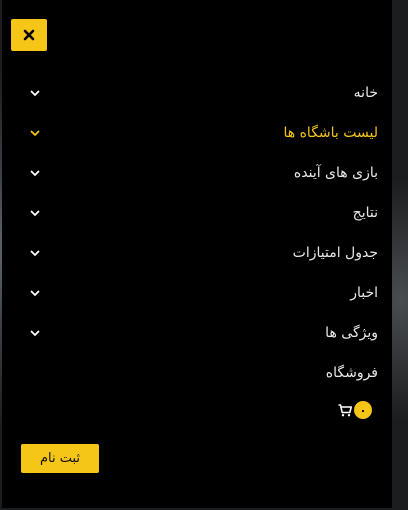 The height and width of the screenshot is (510, 408). Describe the element at coordinates (345, 409) in the screenshot. I see `shopping-cart-icon` at that location.